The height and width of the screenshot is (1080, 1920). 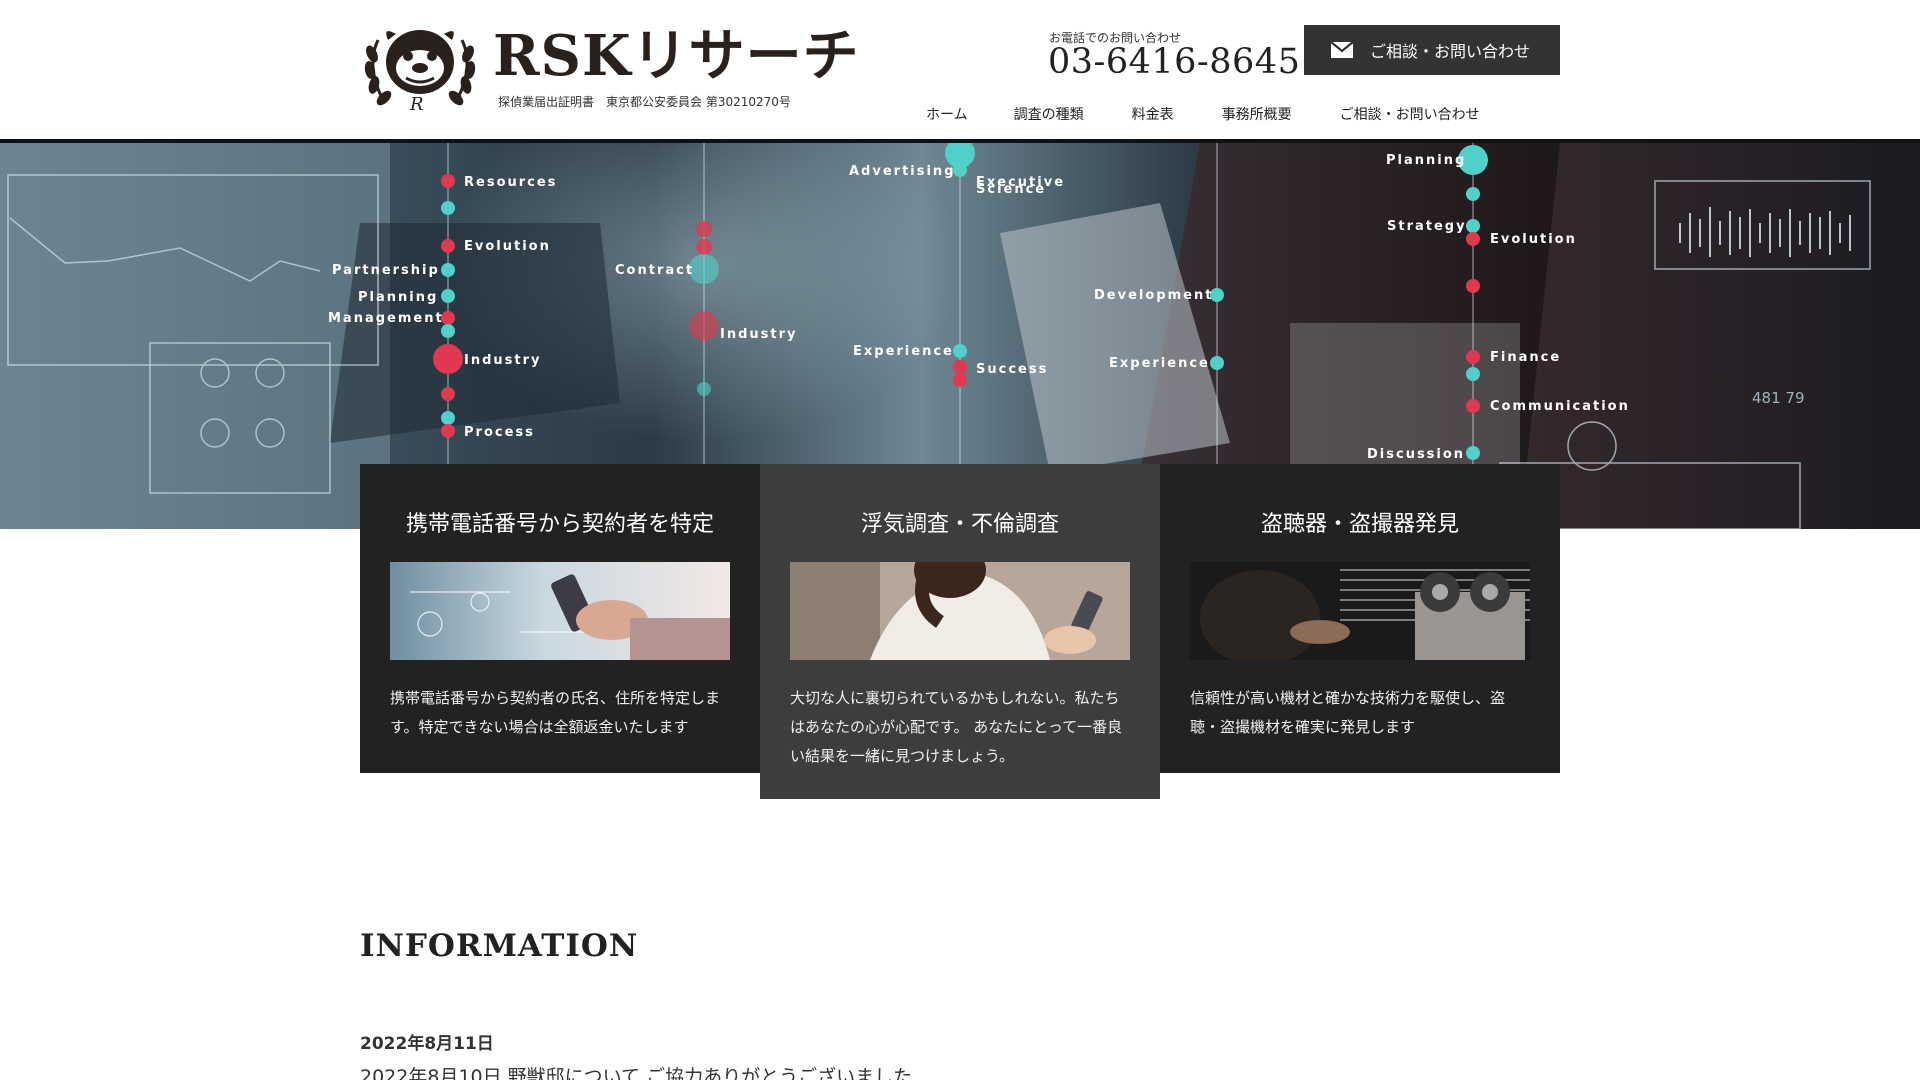 What do you see at coordinates (1525, 357) in the screenshot?
I see `hero-label: Finance` at bounding box center [1525, 357].